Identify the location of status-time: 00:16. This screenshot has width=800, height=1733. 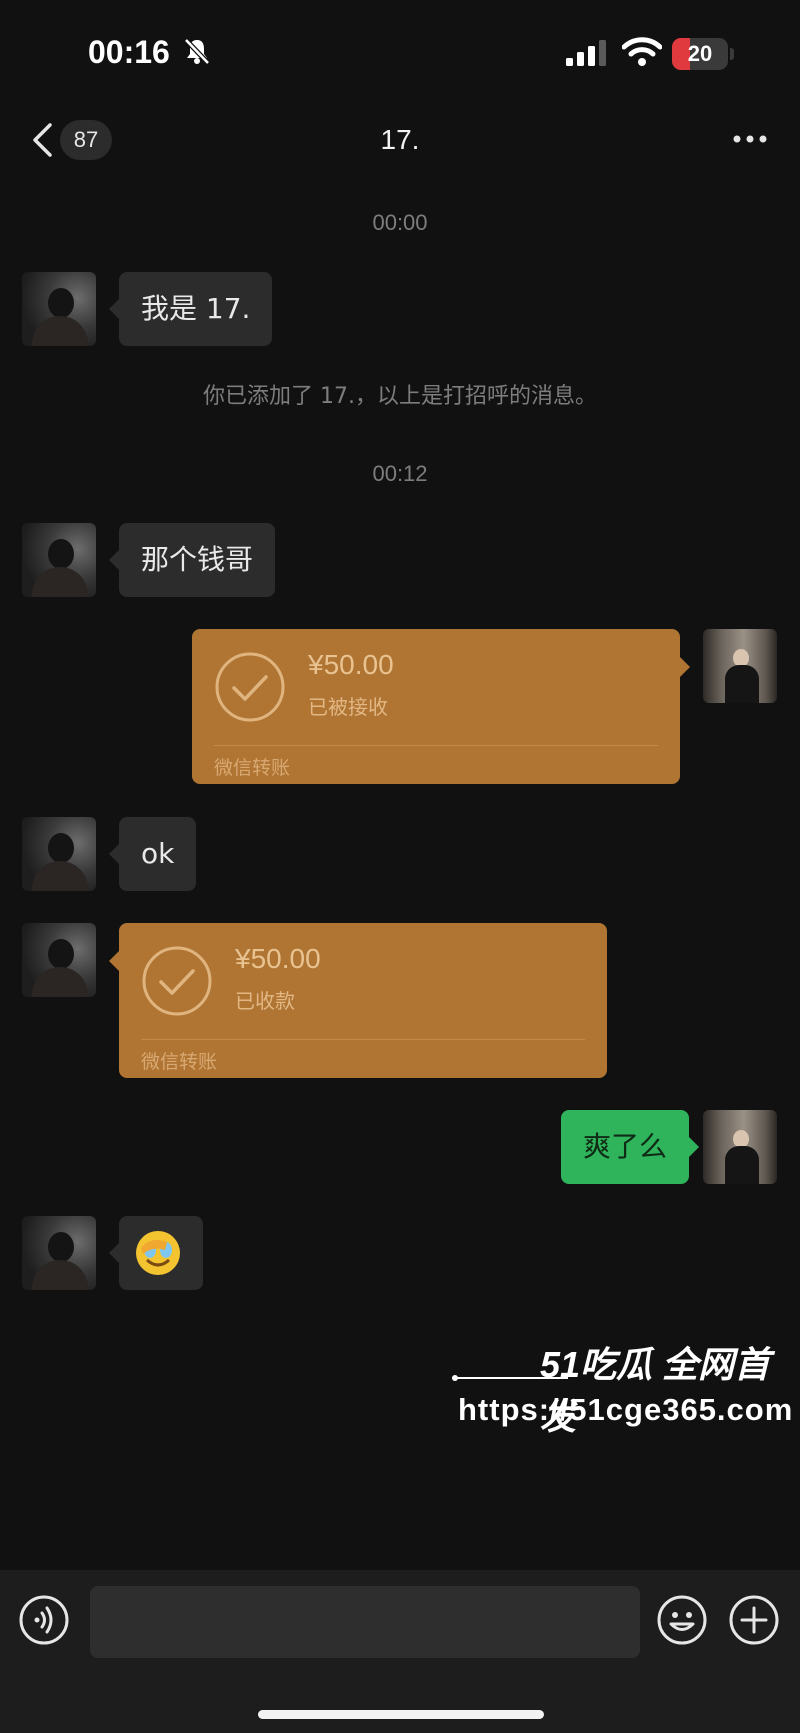
(129, 52).